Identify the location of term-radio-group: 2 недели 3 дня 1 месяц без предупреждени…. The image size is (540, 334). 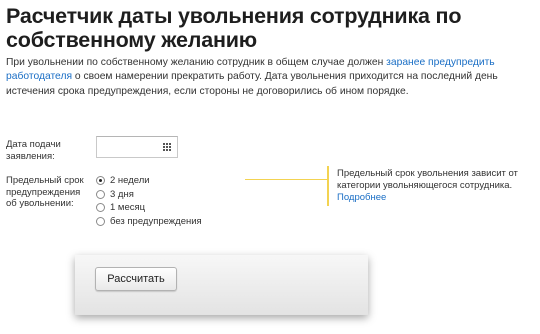
(149, 201).